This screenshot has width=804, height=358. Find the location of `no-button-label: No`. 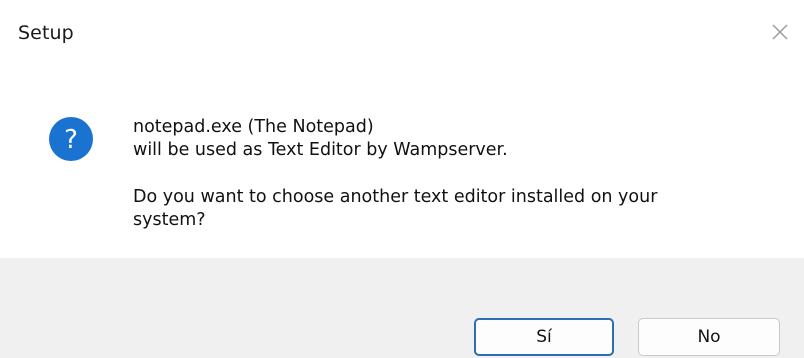

no-button-label: No is located at coordinates (709, 337).